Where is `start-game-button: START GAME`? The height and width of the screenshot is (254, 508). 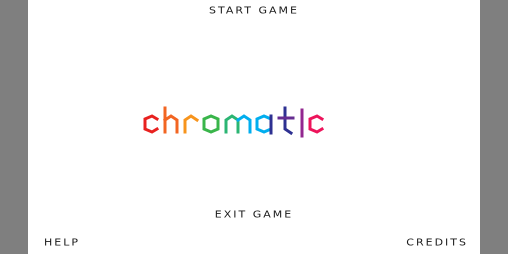 start-game-button: START GAME is located at coordinates (254, 10).